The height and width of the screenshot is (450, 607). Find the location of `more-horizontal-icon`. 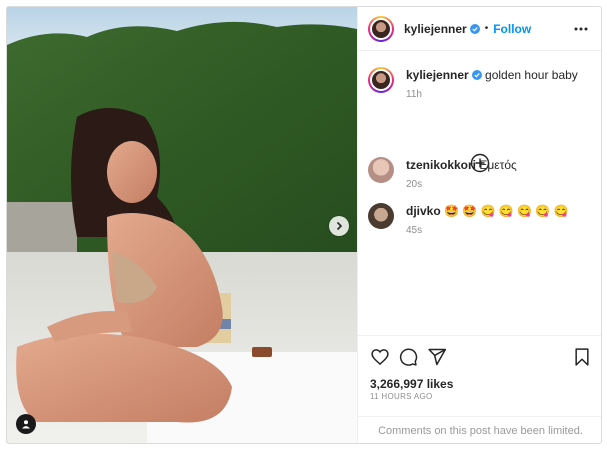

more-horizontal-icon is located at coordinates (581, 29).